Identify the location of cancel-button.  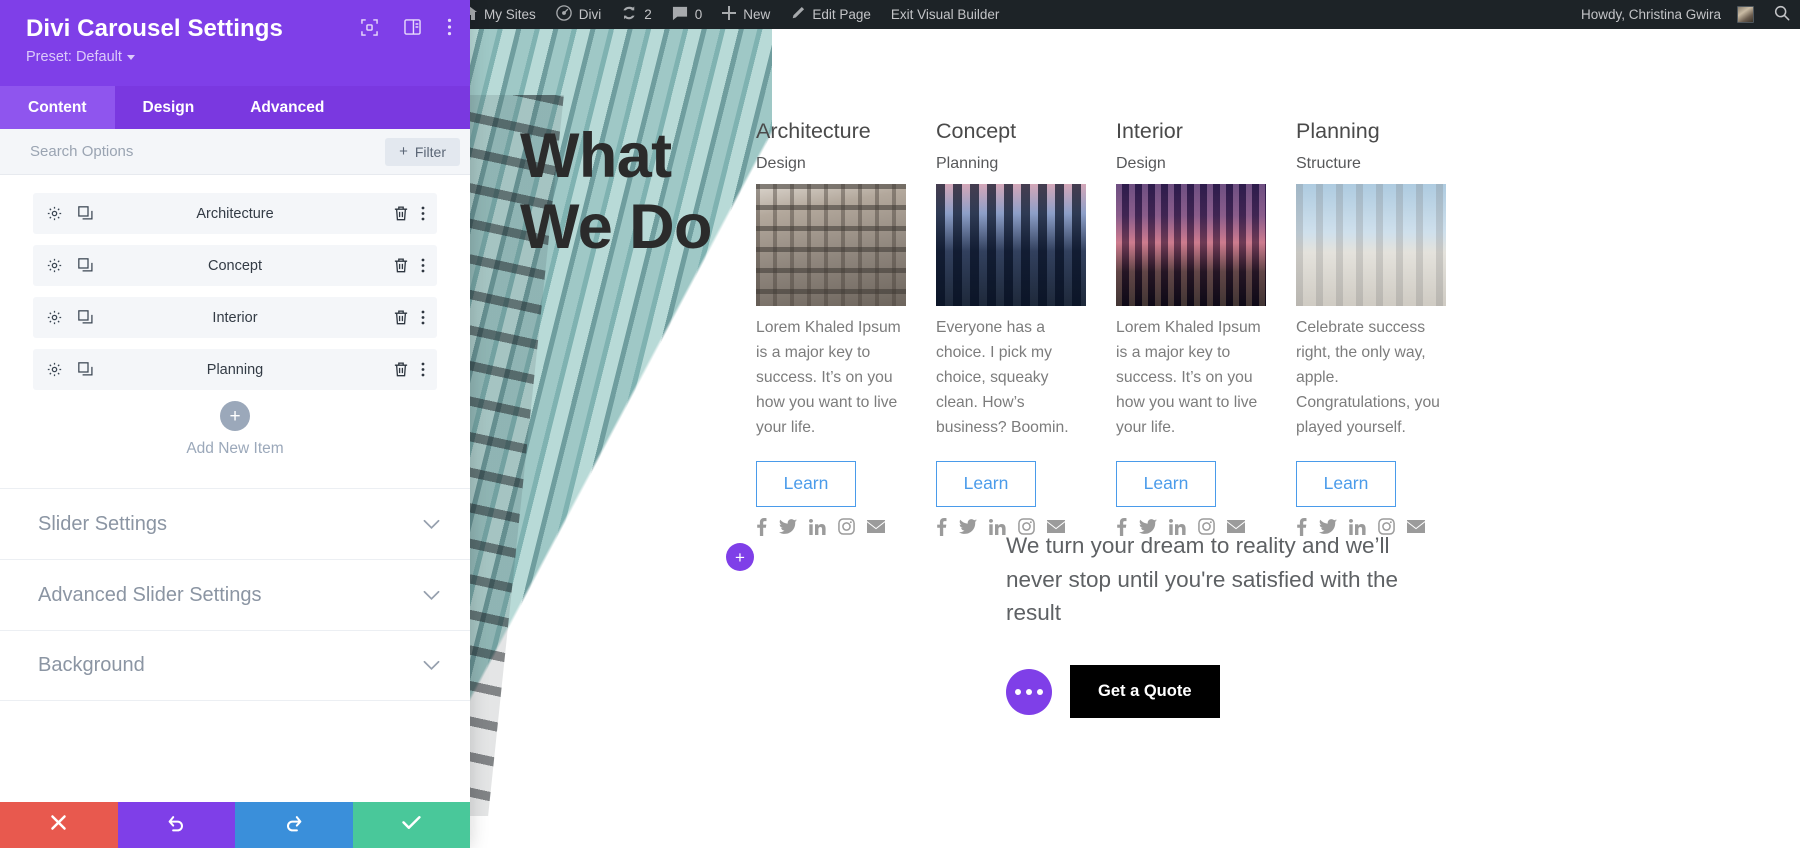
(59, 825).